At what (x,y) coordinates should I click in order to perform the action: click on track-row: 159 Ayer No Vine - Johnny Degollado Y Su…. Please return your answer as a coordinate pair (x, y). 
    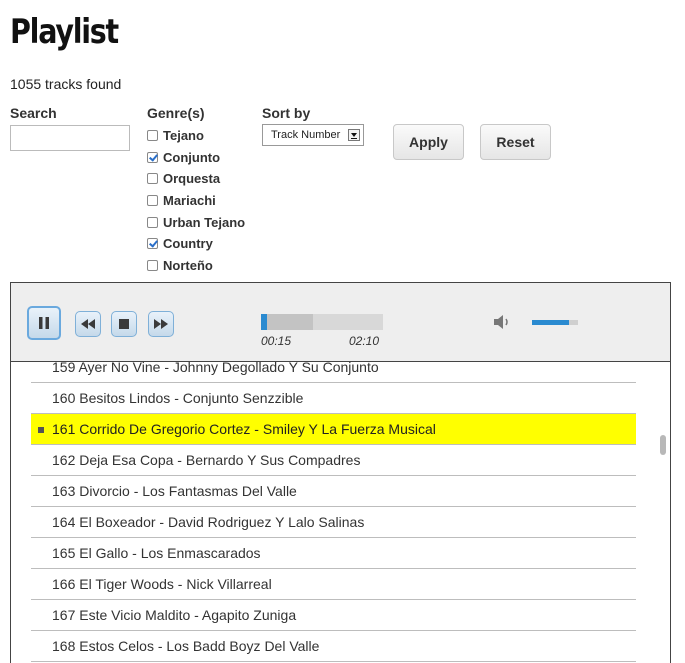
    Looking at the image, I should click on (333, 372).